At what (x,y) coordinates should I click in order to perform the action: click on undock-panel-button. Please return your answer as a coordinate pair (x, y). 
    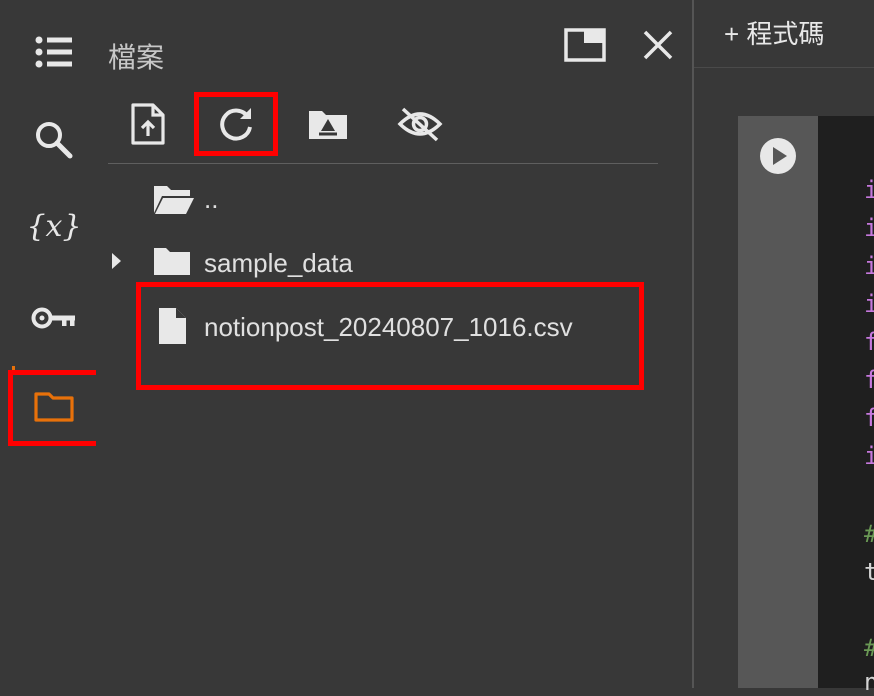
    Looking at the image, I should click on (585, 45).